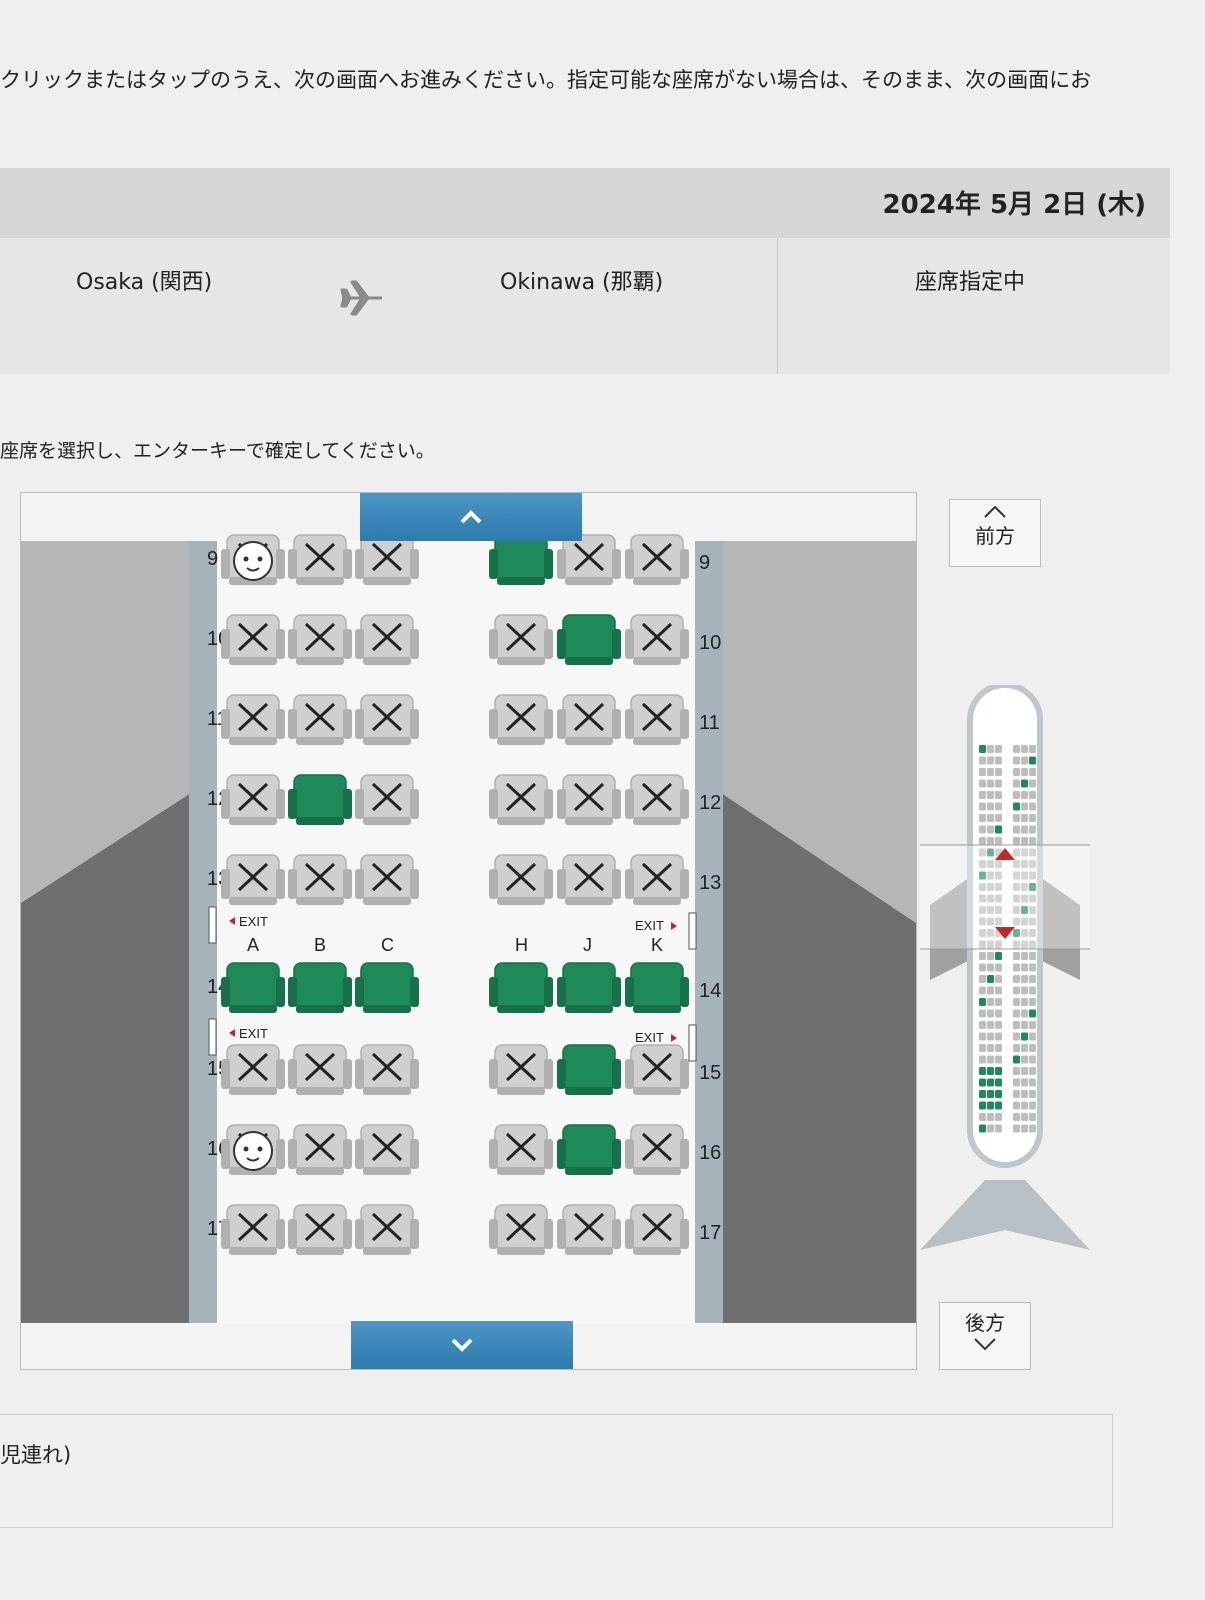  Describe the element at coordinates (521, 987) in the screenshot. I see `seat-14H` at that location.